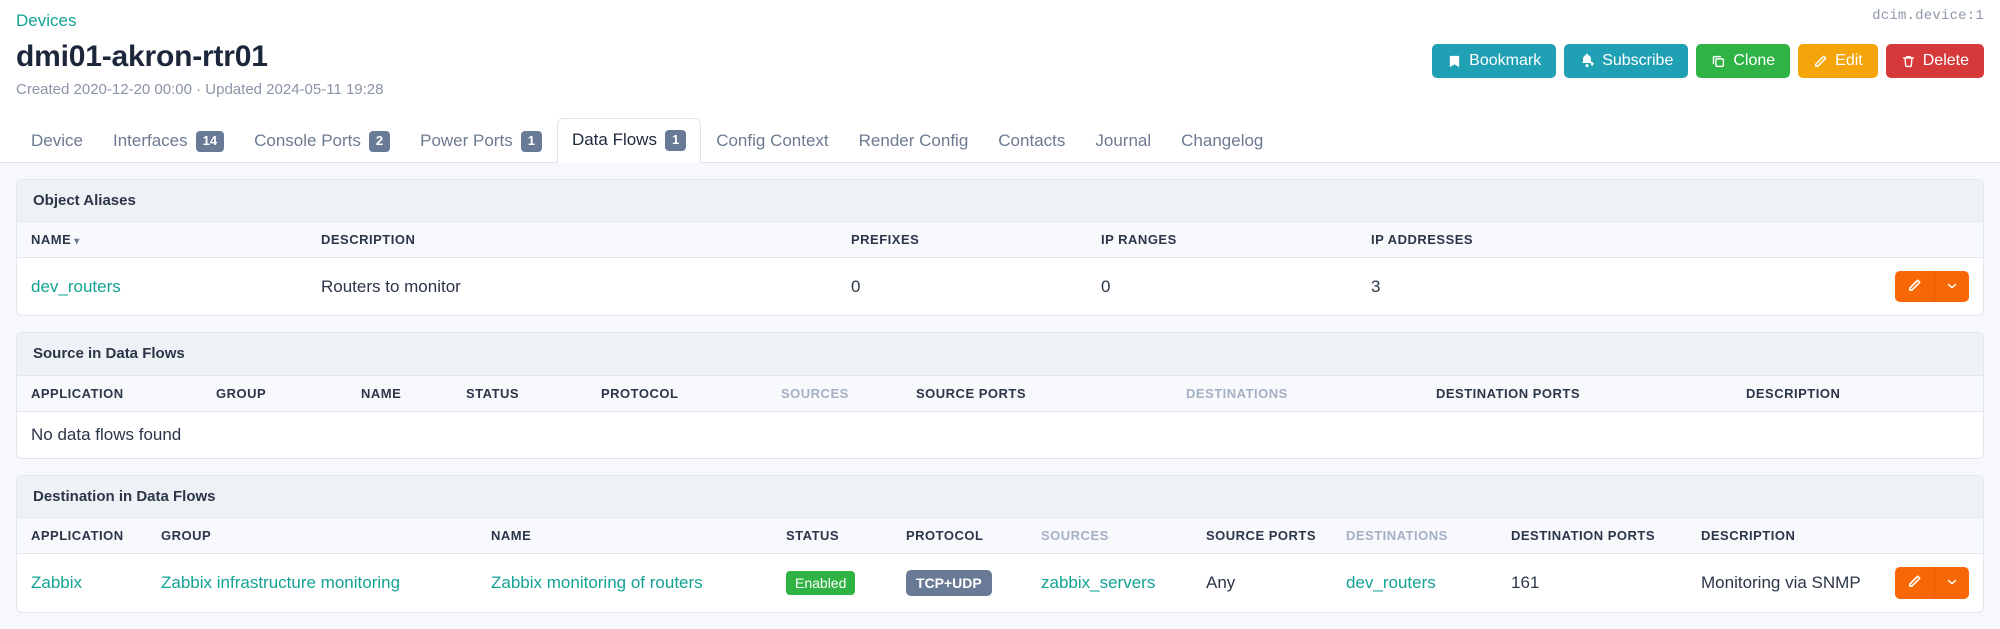 This screenshot has height=629, width=2000. Describe the element at coordinates (56, 582) in the screenshot. I see `application-link: Zabbix` at that location.